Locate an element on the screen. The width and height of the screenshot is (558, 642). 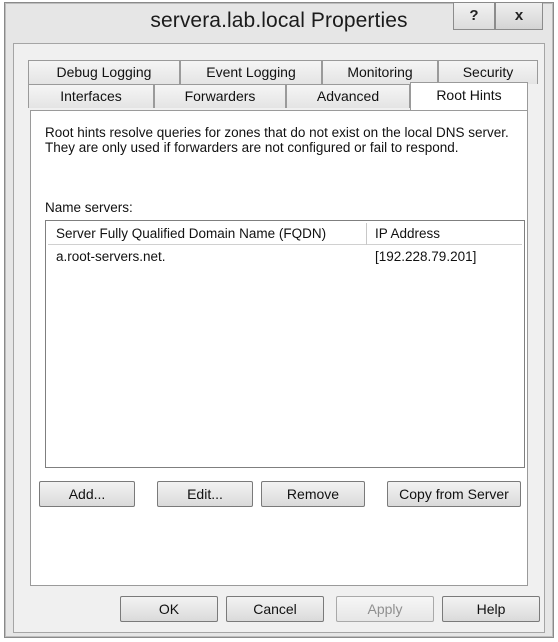
close-button: x is located at coordinates (519, 16).